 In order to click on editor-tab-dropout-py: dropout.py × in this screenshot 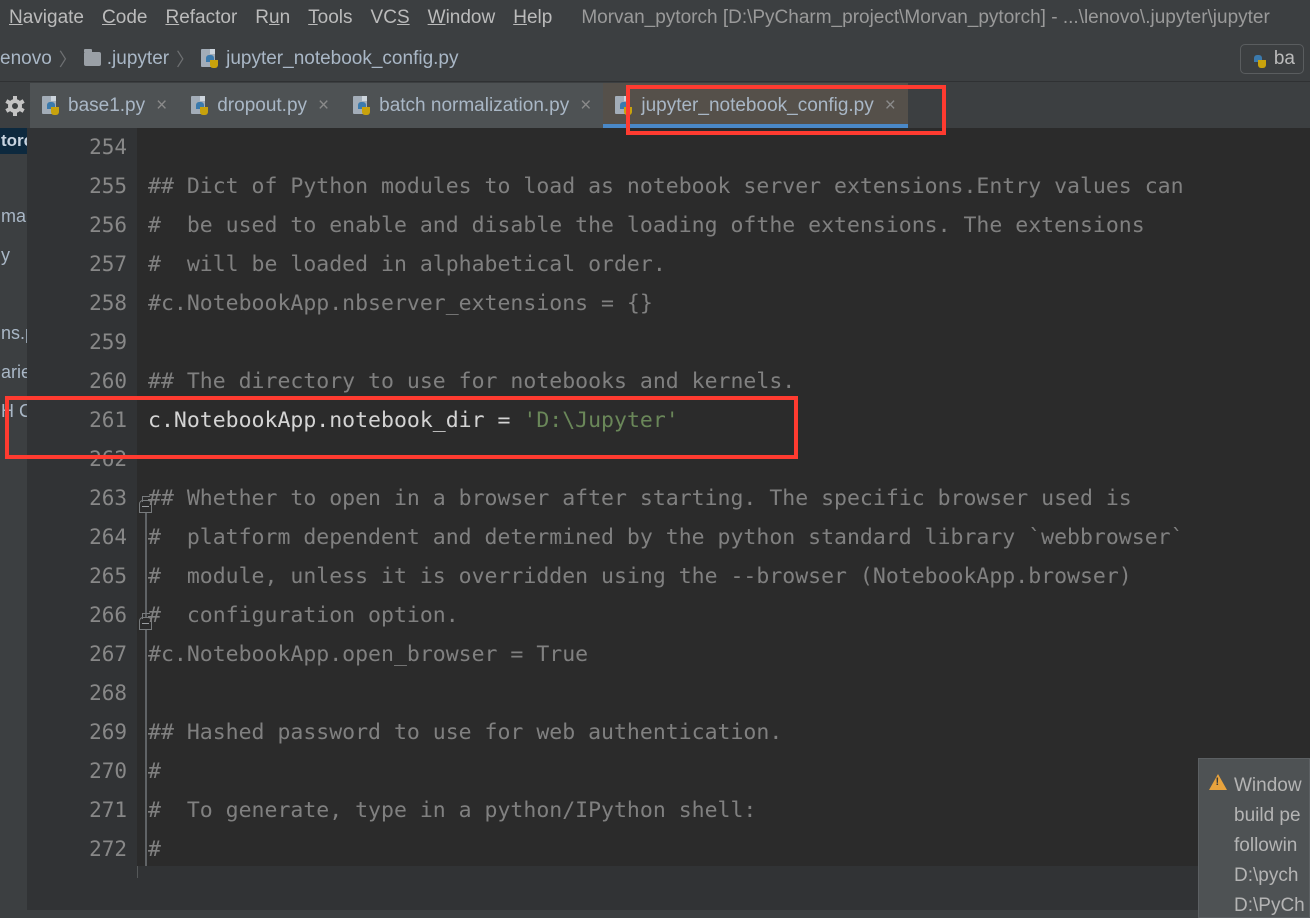, I will do `click(260, 105)`.